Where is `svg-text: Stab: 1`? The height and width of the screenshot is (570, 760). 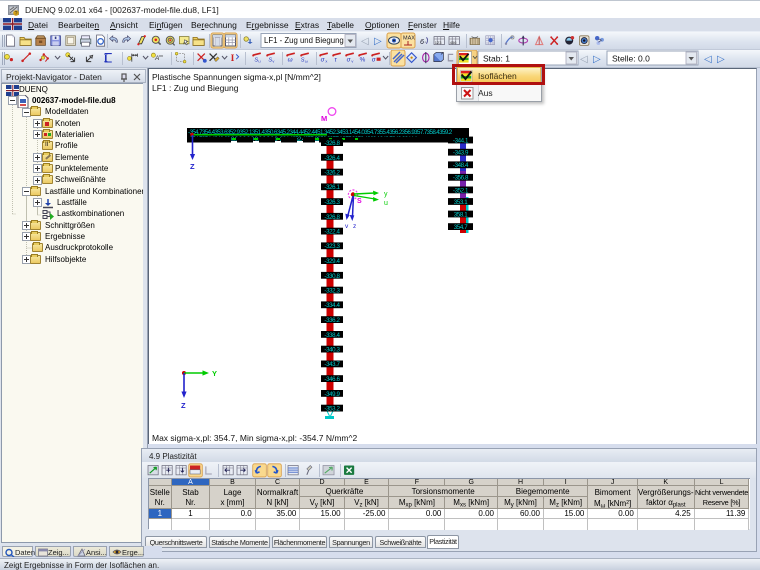 svg-text: Stab: 1 is located at coordinates (496, 59).